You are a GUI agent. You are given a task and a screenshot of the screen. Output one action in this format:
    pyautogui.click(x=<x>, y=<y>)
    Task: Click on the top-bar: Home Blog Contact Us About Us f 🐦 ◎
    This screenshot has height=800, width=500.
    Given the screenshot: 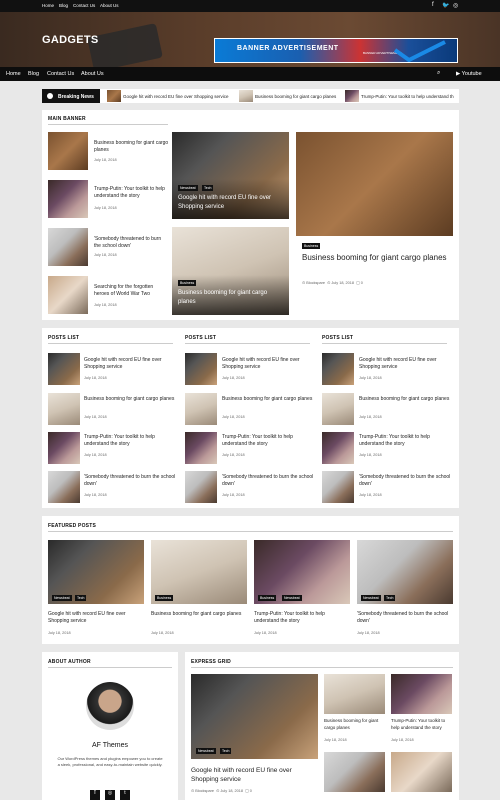 What is the action you would take?
    pyautogui.click(x=250, y=6)
    